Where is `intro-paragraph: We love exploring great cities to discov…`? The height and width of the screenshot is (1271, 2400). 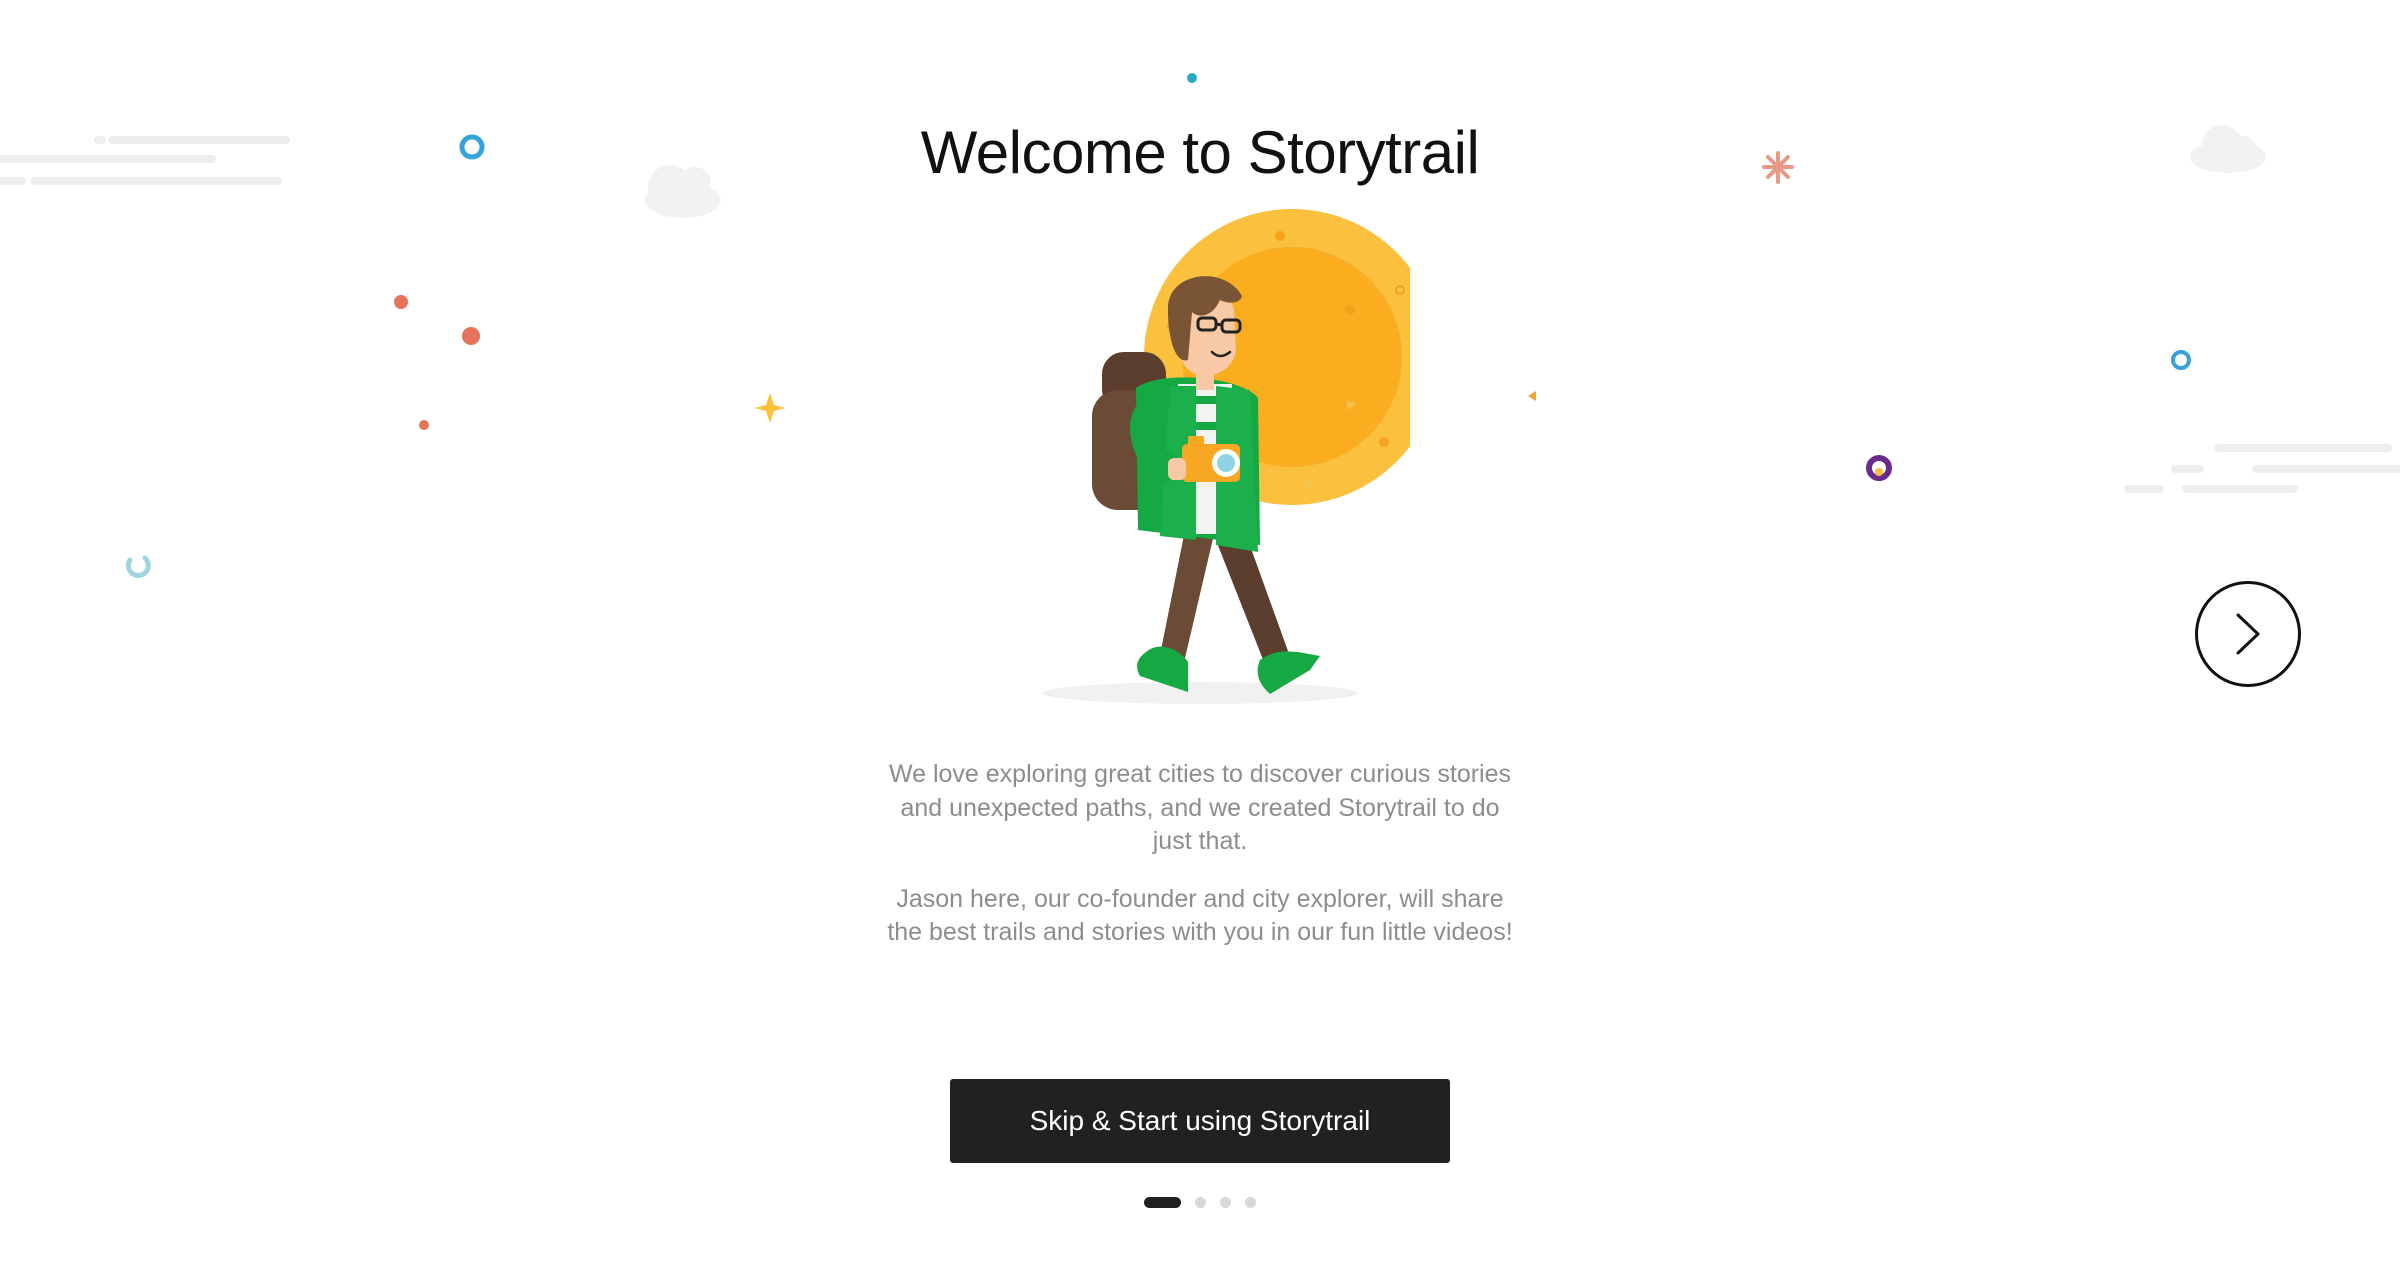
intro-paragraph: We love exploring great cities to discov… is located at coordinates (1200, 807).